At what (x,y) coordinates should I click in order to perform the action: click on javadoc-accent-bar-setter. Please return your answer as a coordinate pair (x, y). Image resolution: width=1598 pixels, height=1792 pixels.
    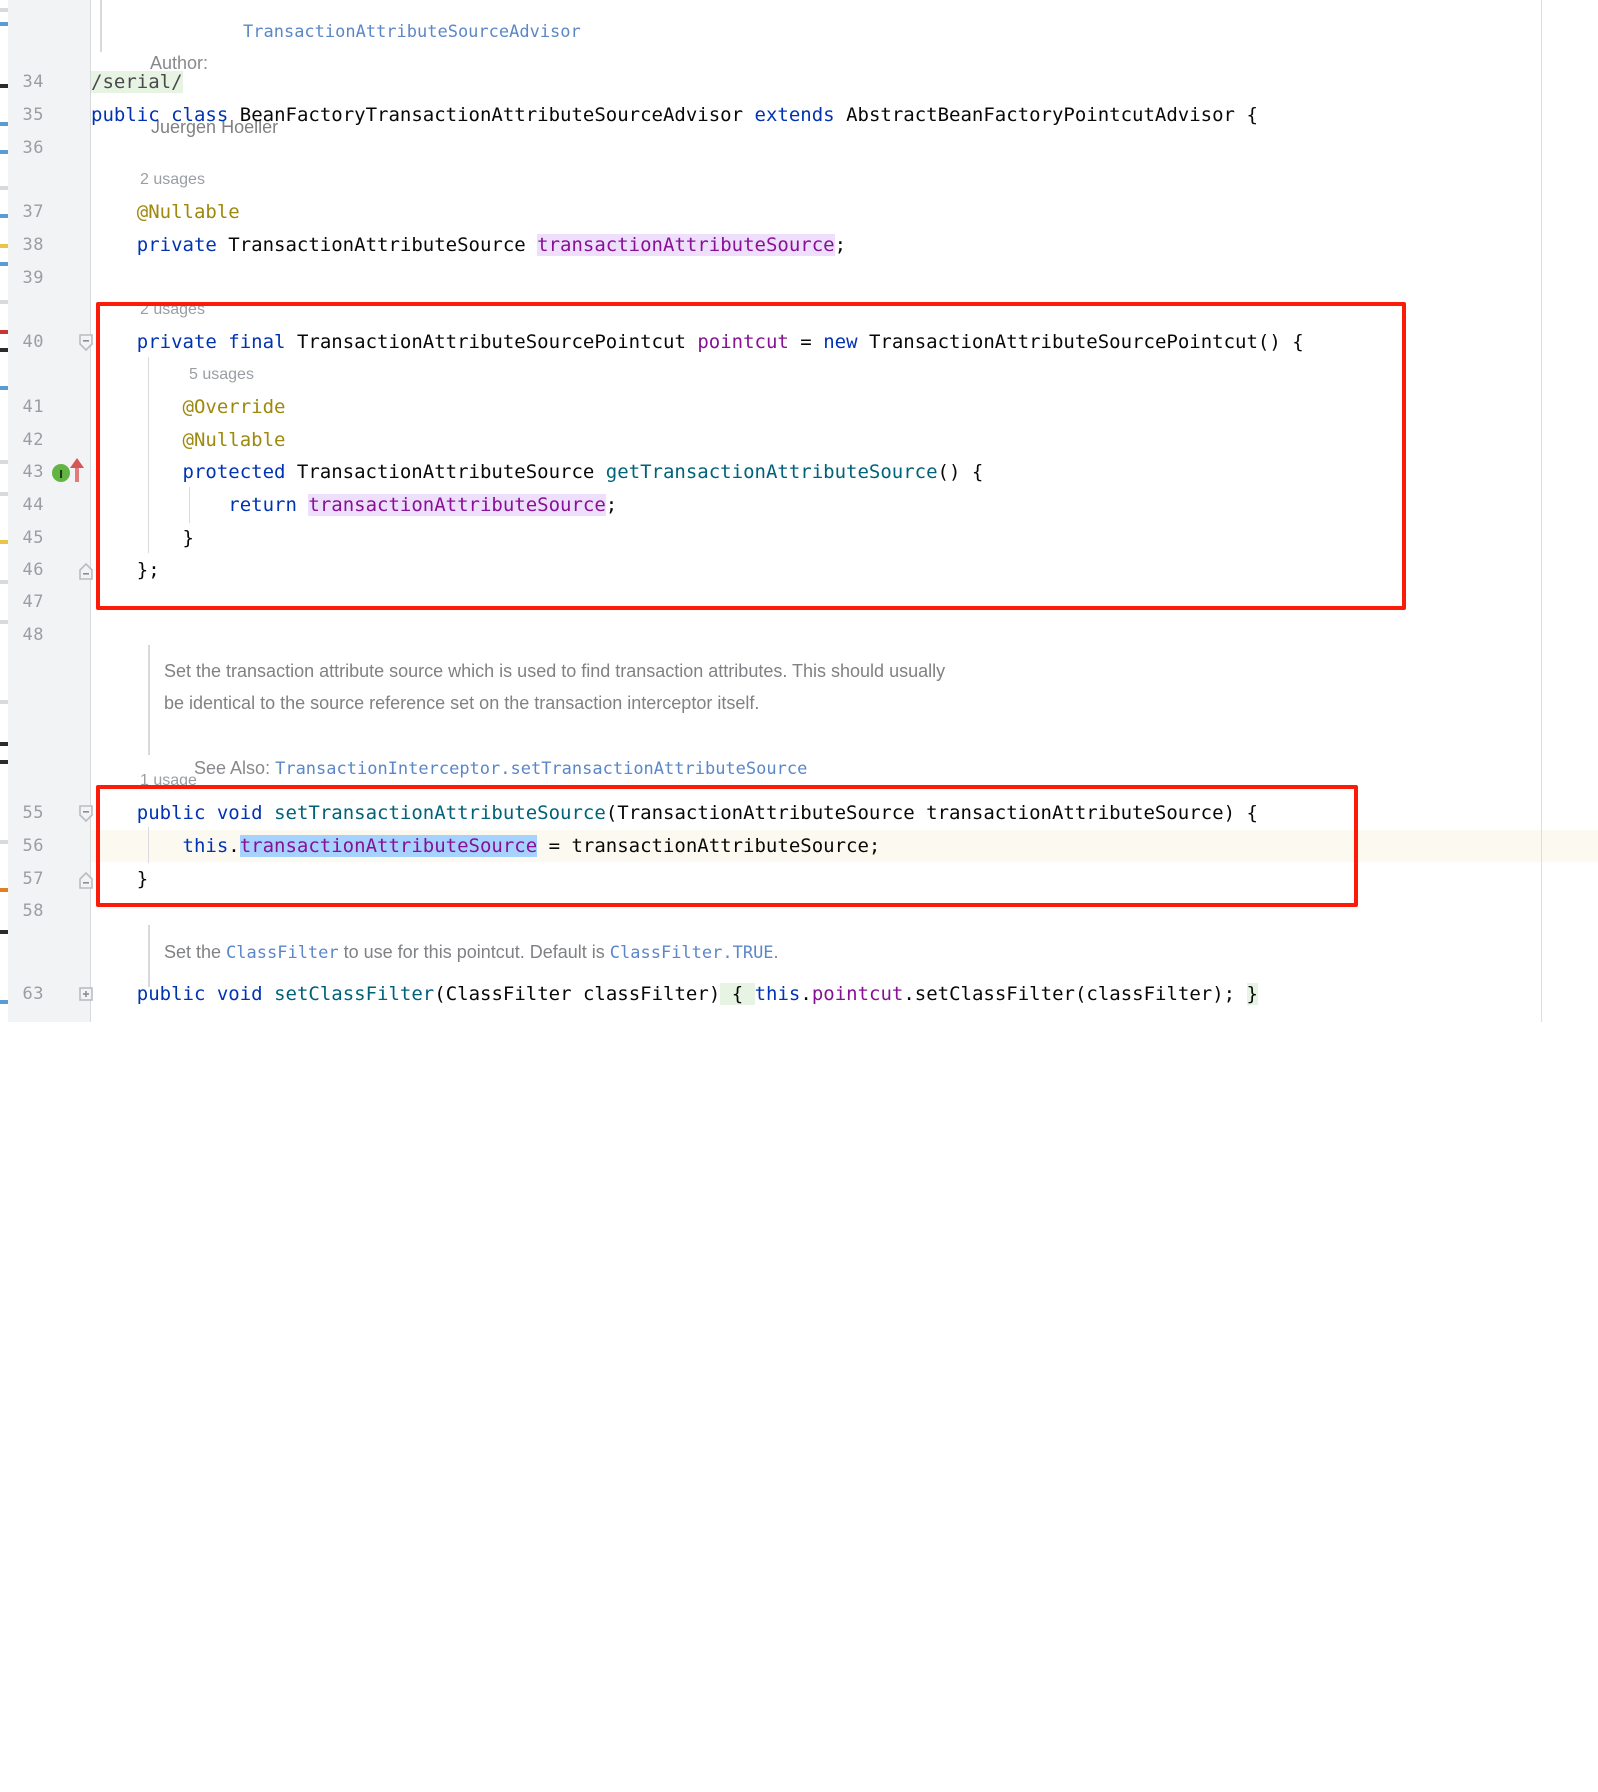
    Looking at the image, I should click on (149, 700).